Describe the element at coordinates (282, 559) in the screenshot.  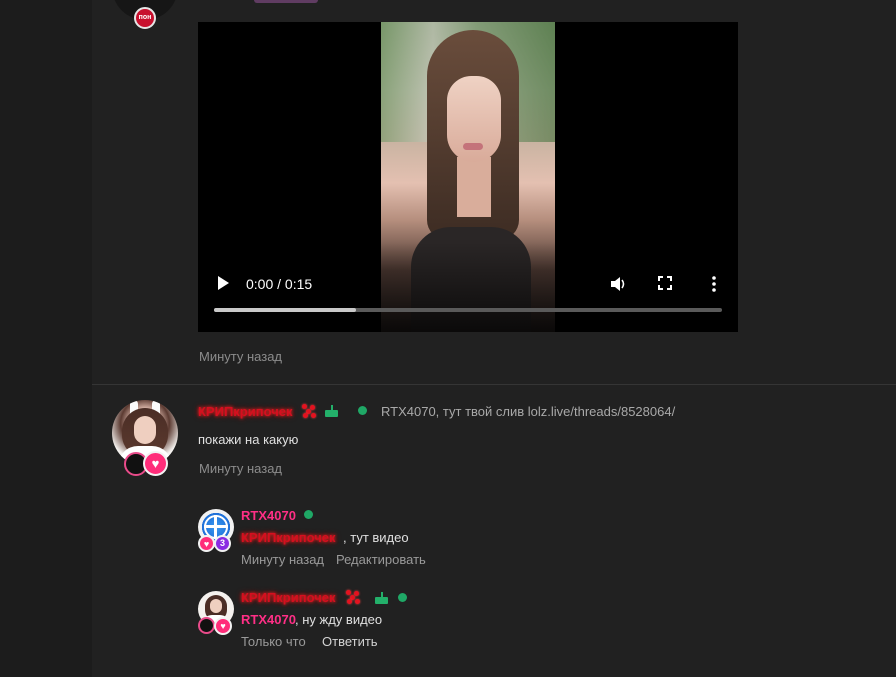
I see `reply-timestamp: Минуту назад` at that location.